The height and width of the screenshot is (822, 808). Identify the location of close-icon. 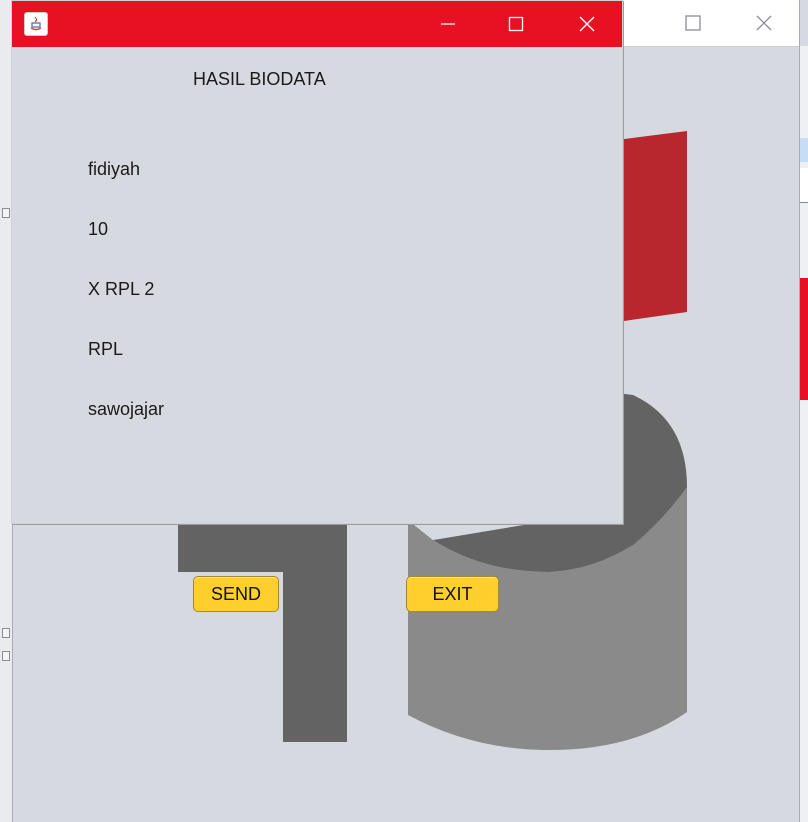
(587, 24).